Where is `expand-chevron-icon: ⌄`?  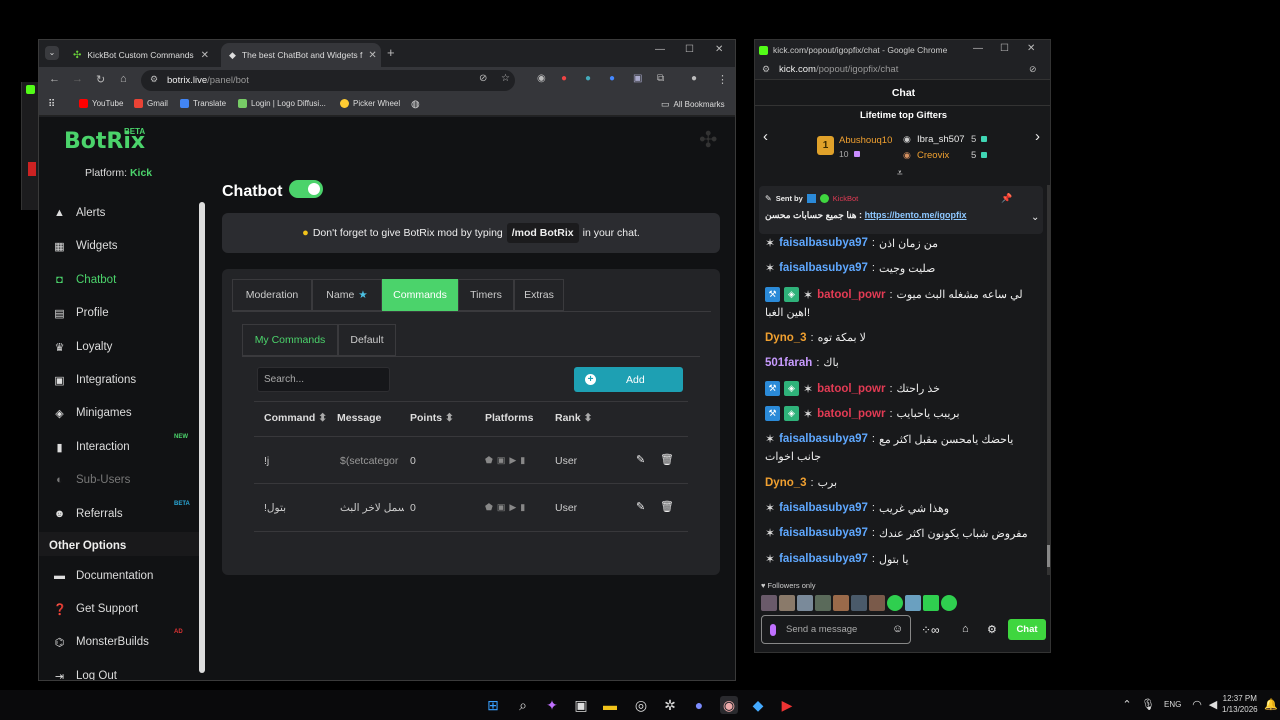 expand-chevron-icon: ⌄ is located at coordinates (1035, 217).